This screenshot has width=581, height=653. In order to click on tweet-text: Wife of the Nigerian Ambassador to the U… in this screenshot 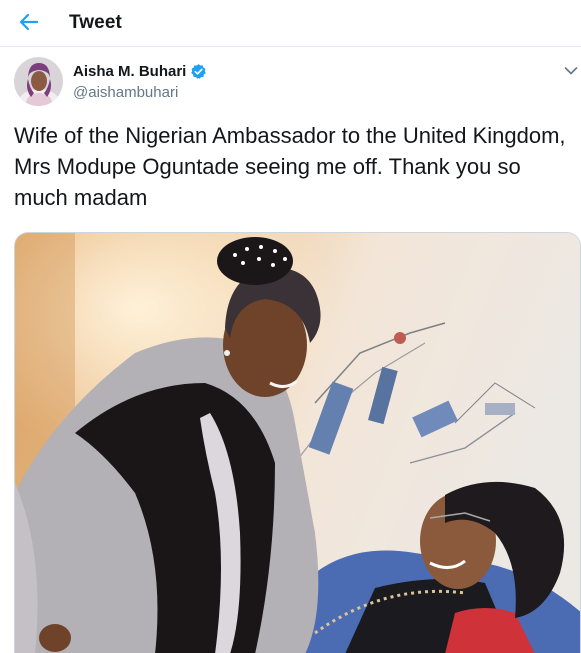, I will do `click(290, 166)`.